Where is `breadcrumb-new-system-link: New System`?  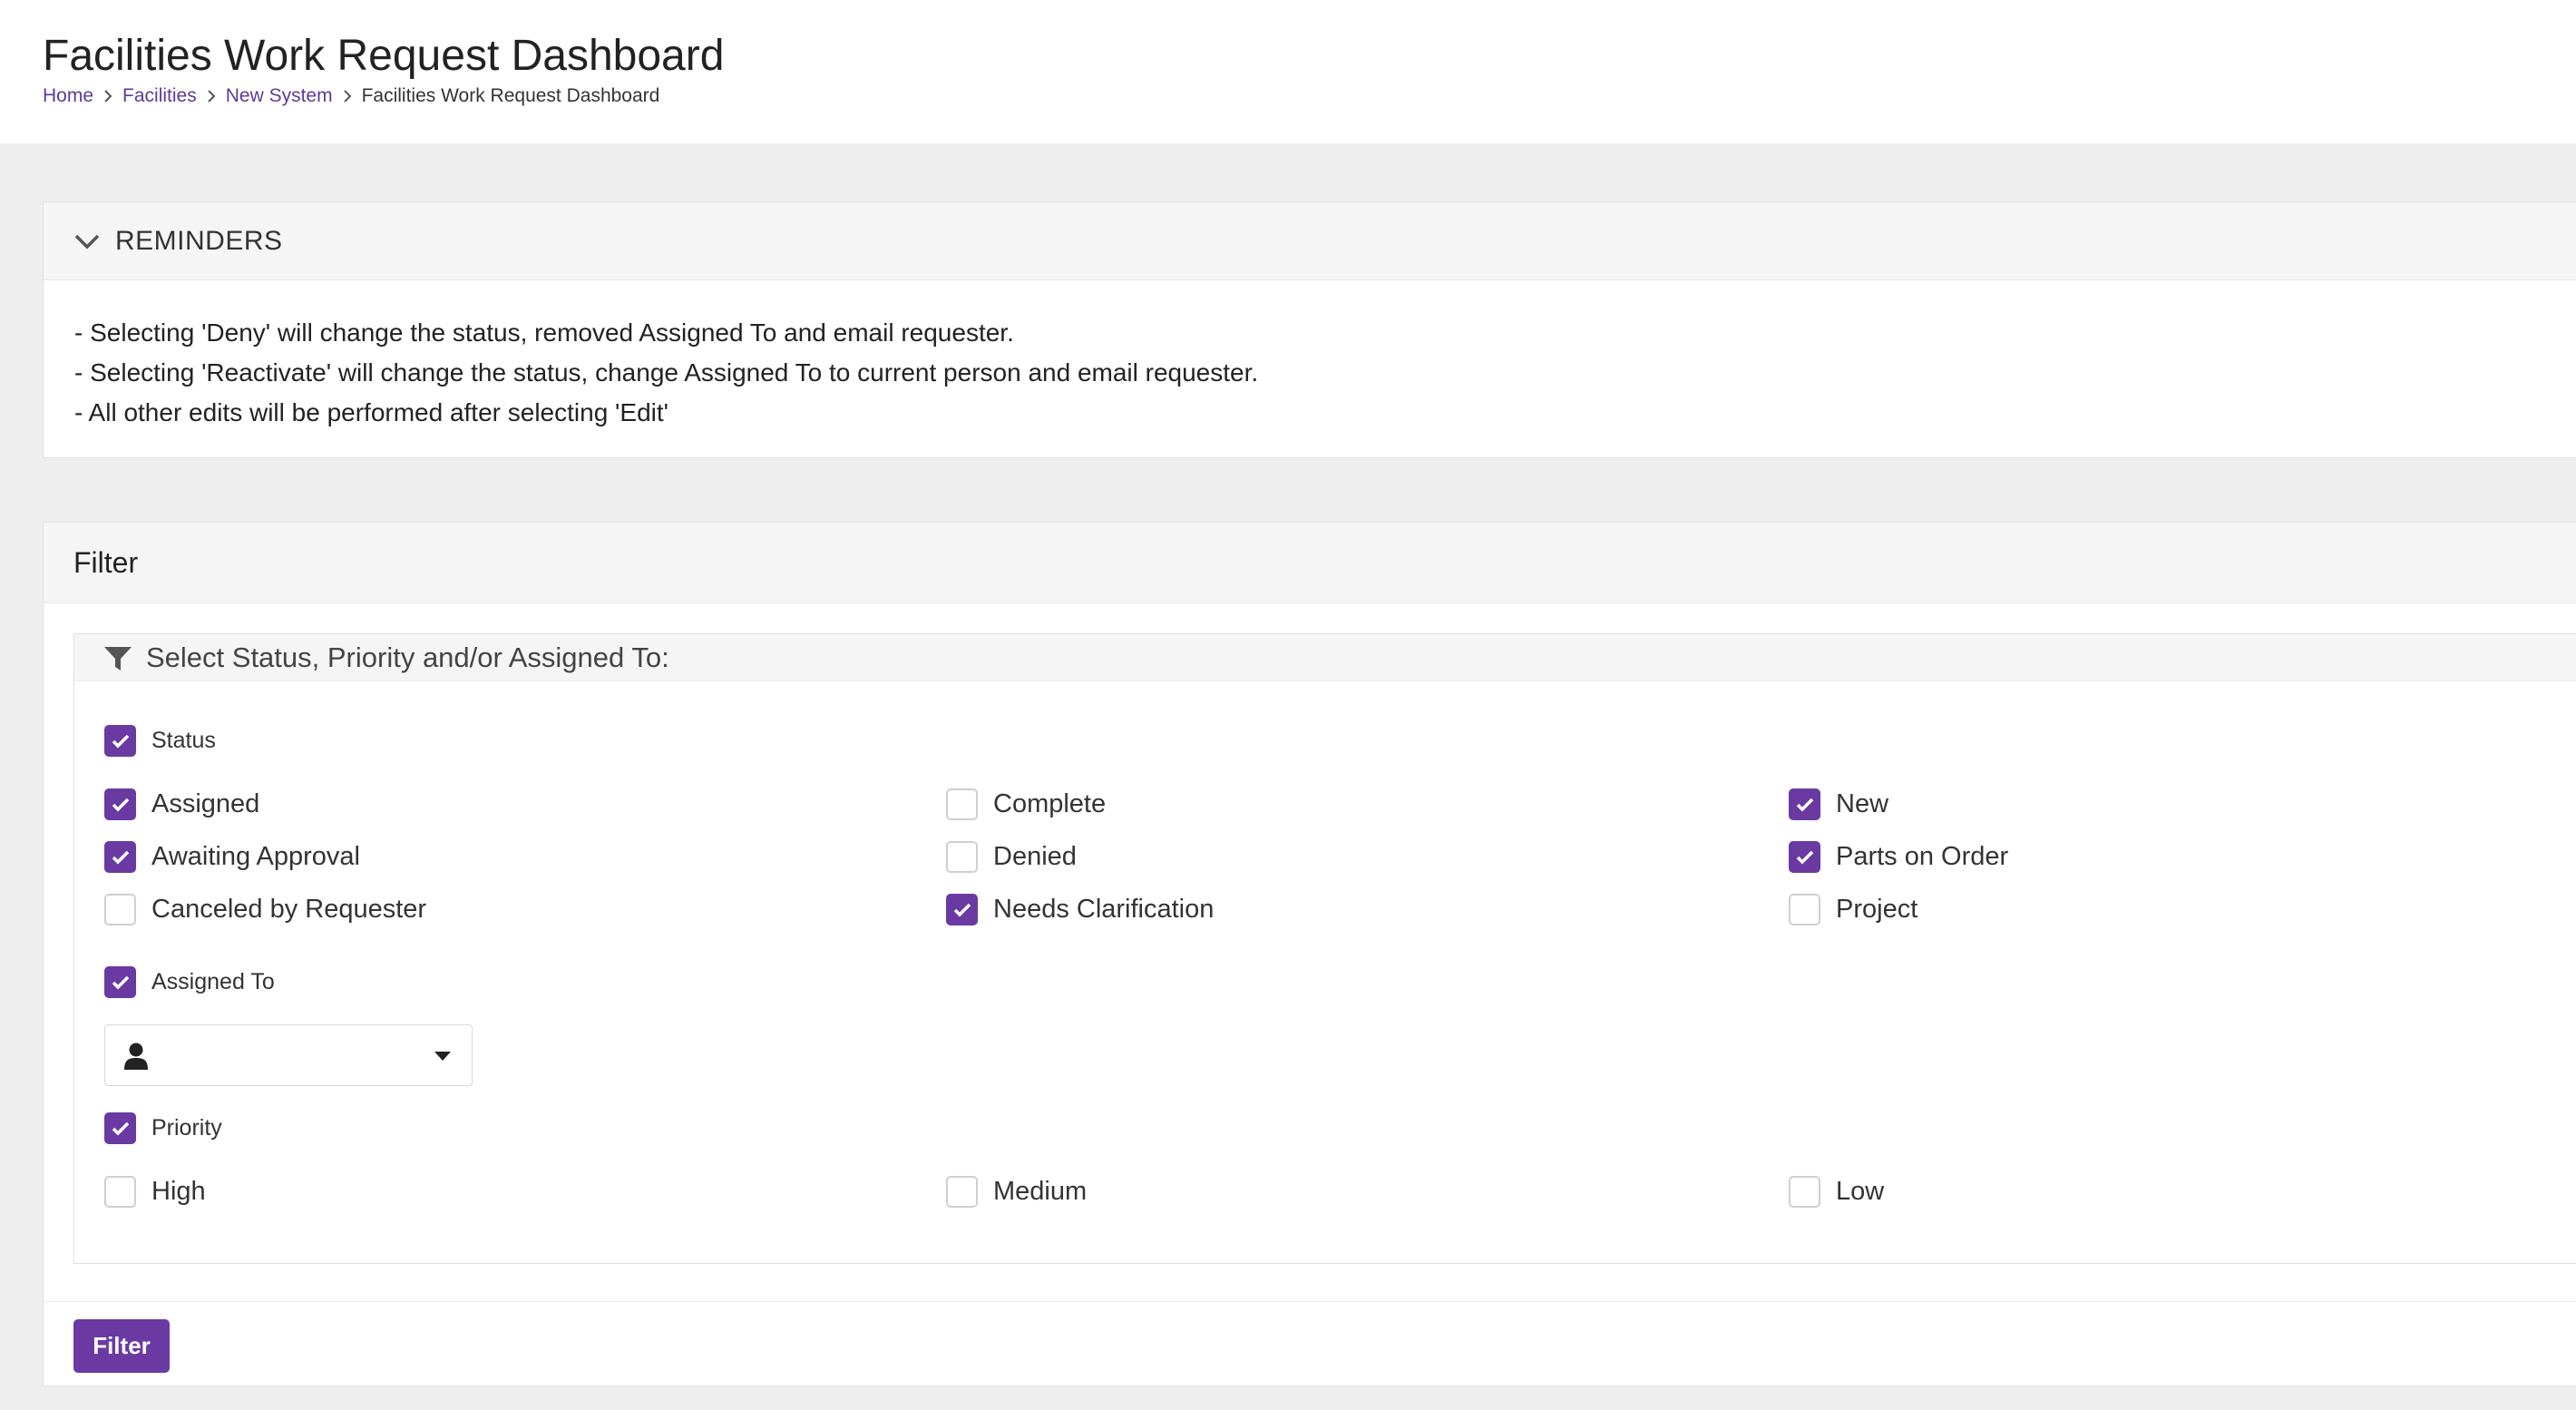 breadcrumb-new-system-link: New System is located at coordinates (279, 96).